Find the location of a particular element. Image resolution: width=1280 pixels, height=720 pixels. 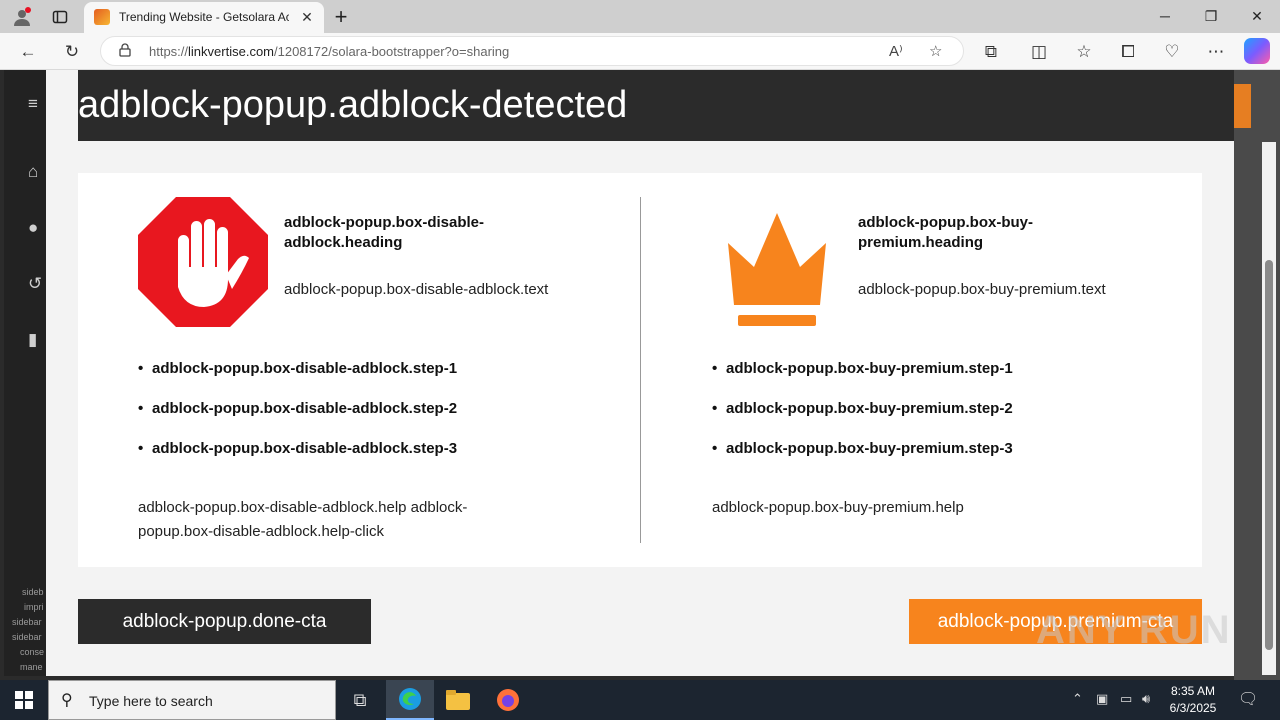

tray-chevron-icon: ⌃ is located at coordinates (1077, 699).